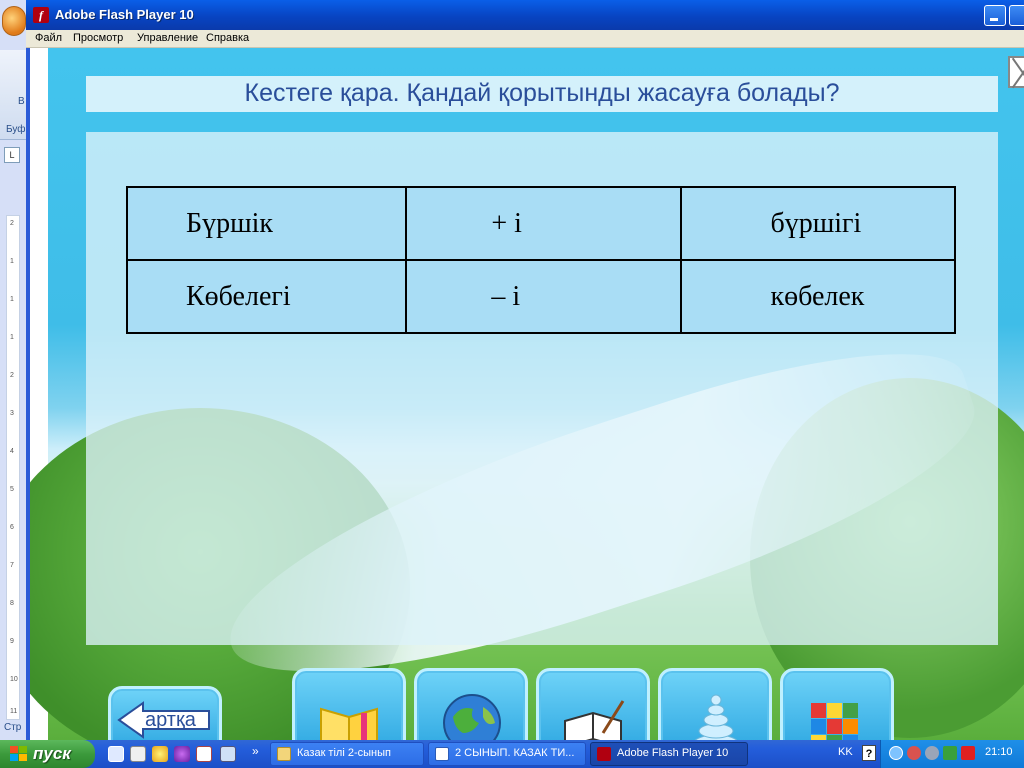 The image size is (1024, 768). What do you see at coordinates (349, 723) in the screenshot?
I see `book-icon` at bounding box center [349, 723].